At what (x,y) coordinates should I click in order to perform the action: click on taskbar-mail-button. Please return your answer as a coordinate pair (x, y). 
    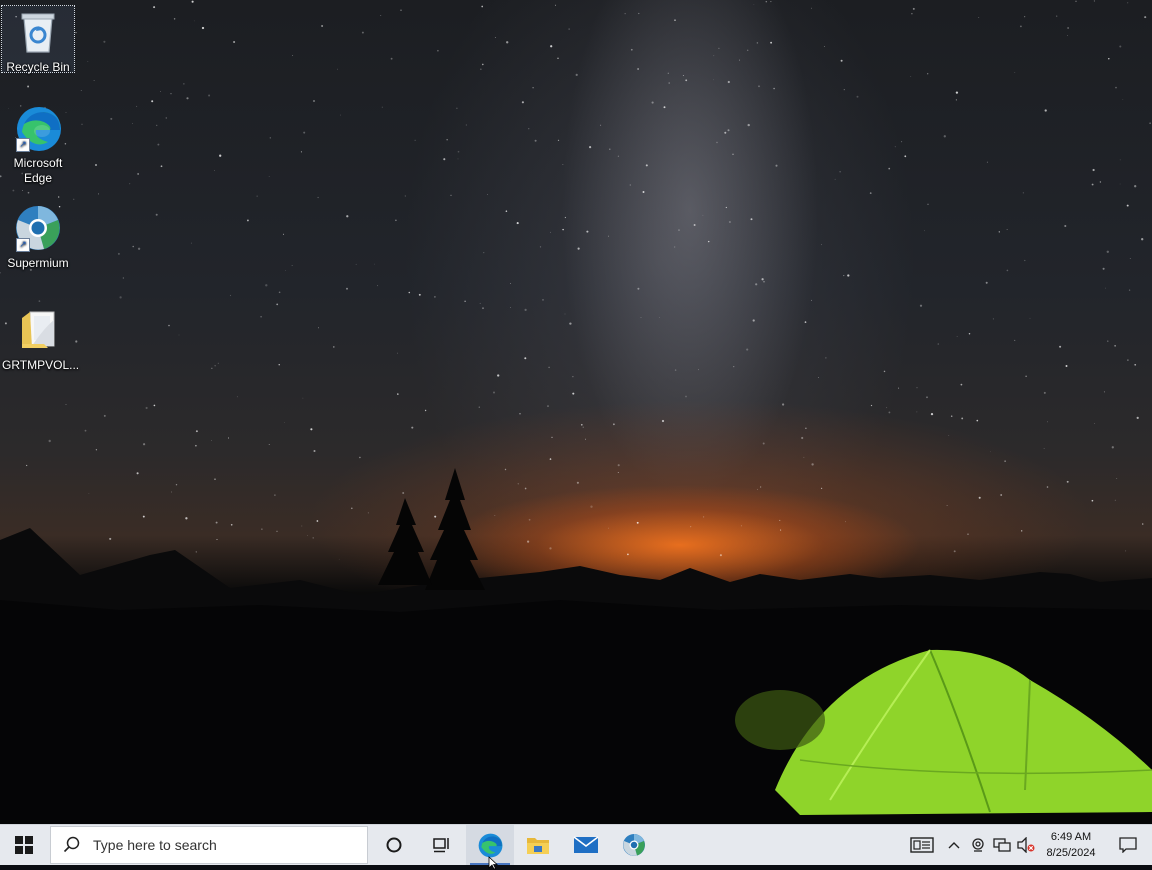
    Looking at the image, I should click on (586, 845).